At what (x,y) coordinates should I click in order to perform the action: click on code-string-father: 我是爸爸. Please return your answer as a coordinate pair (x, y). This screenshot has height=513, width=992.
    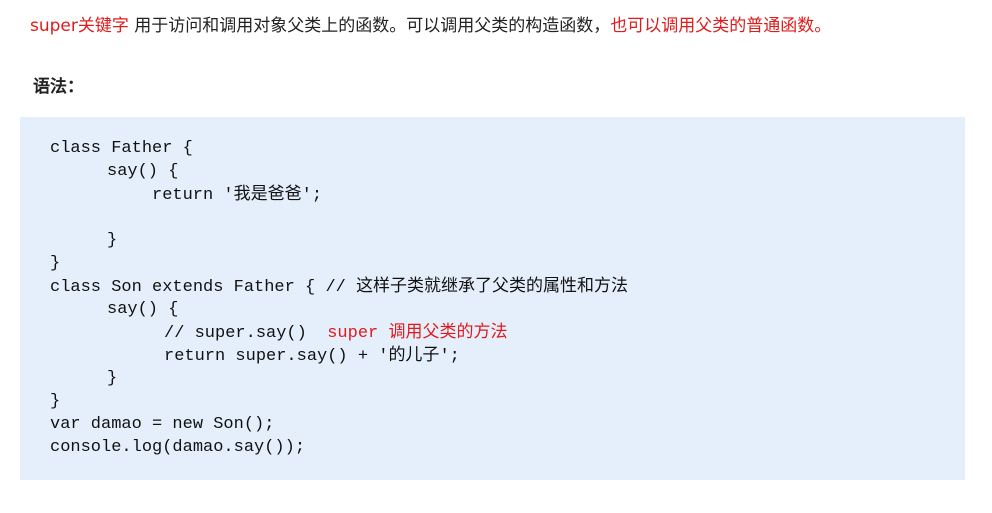
    Looking at the image, I should click on (267, 194).